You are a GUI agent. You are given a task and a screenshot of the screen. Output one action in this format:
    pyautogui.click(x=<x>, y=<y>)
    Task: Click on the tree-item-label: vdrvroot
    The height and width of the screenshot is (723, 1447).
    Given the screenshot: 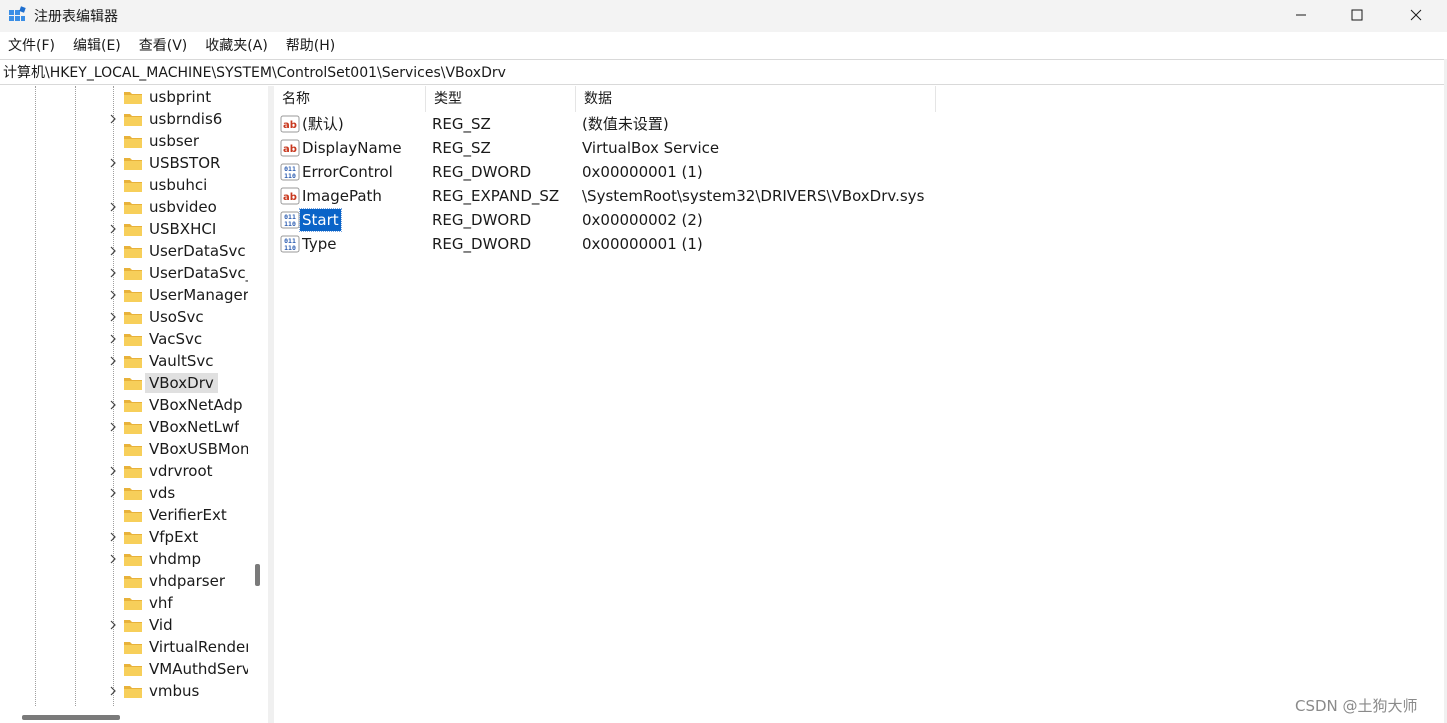 What is the action you would take?
    pyautogui.click(x=181, y=471)
    